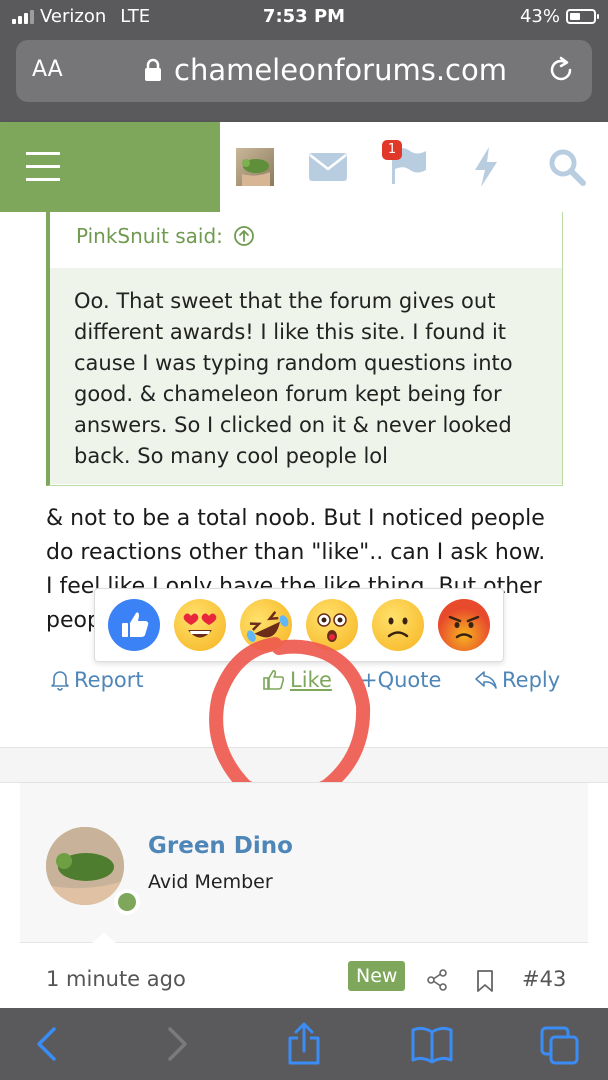 This screenshot has width=608, height=1080. I want to click on share-icon, so click(437, 980).